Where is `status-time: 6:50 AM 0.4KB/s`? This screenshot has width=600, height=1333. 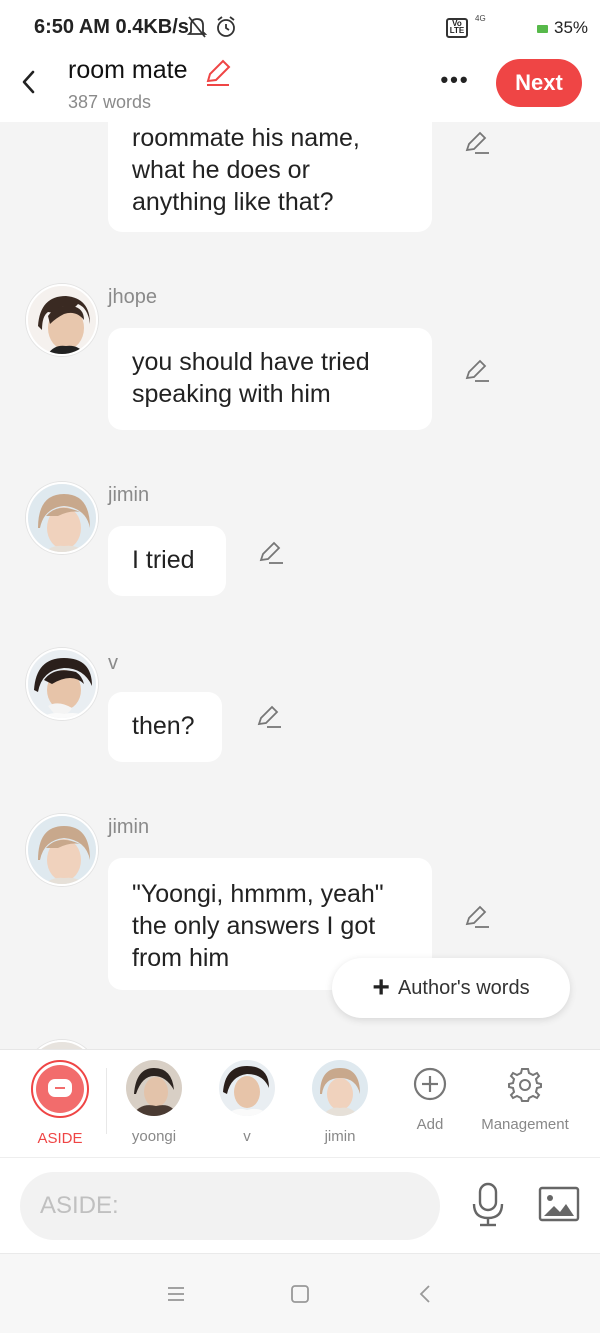
status-time: 6:50 AM 0.4KB/s is located at coordinates (111, 27).